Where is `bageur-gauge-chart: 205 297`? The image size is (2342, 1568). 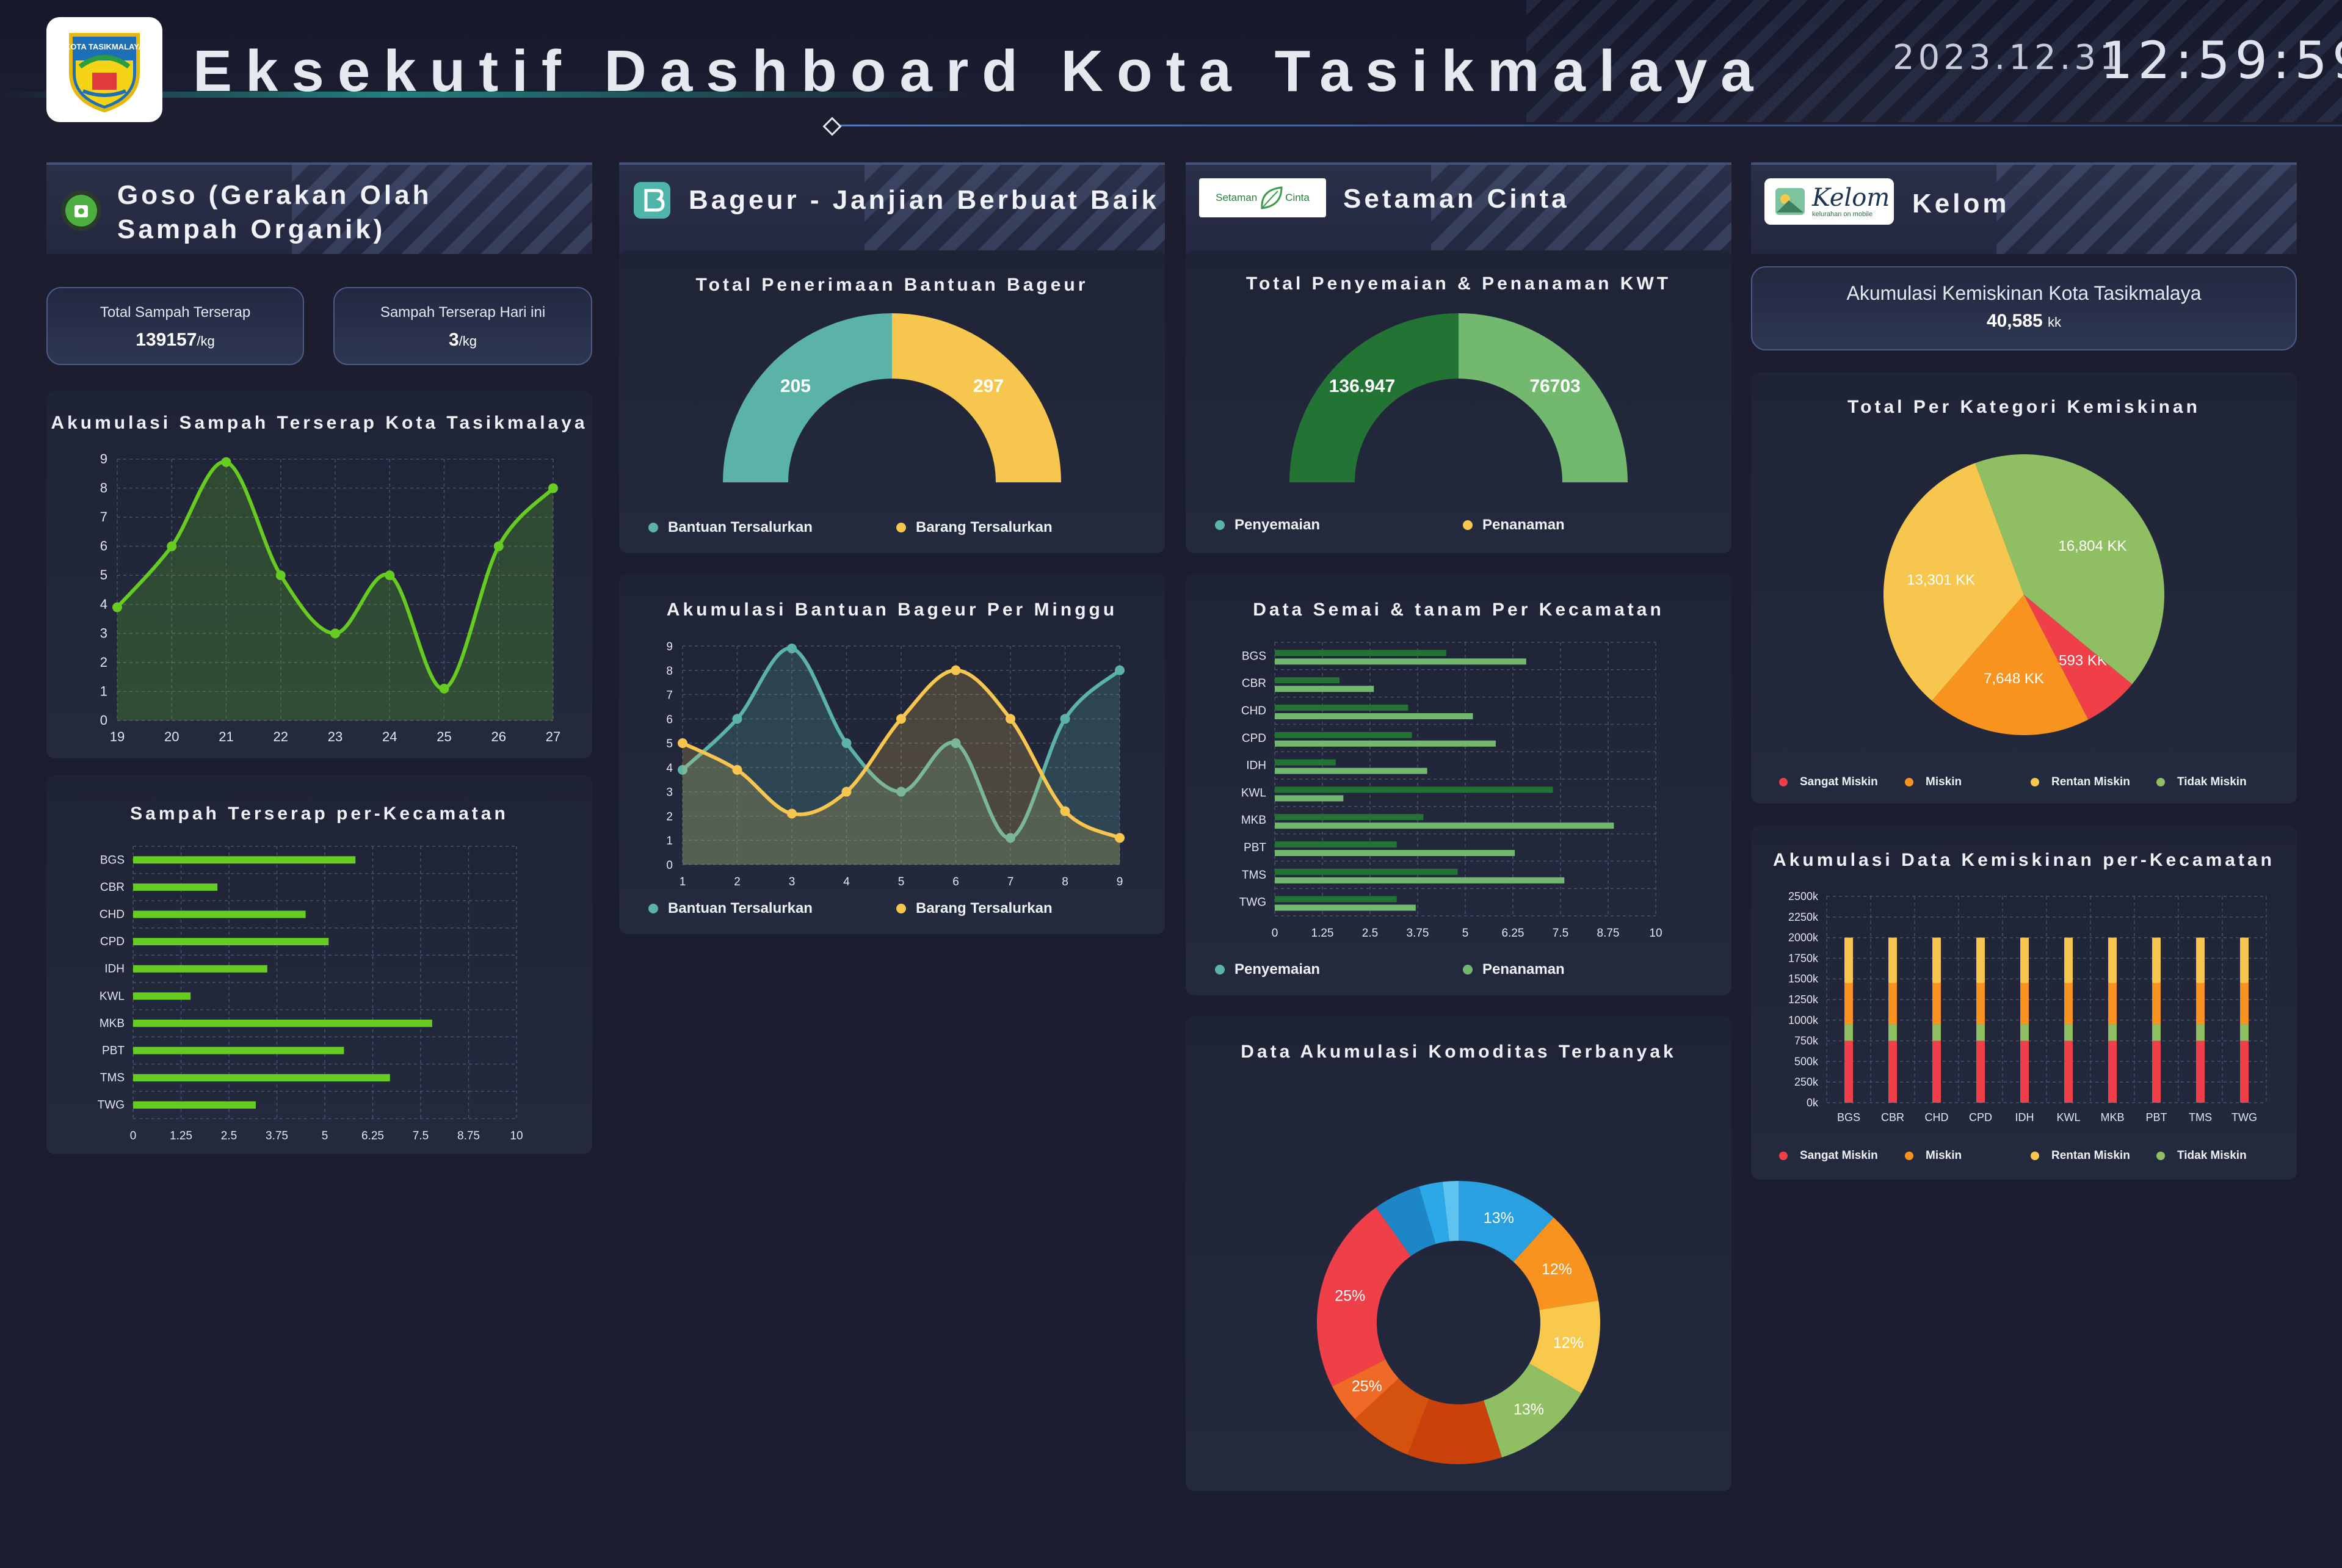 bageur-gauge-chart: 205 297 is located at coordinates (892, 397).